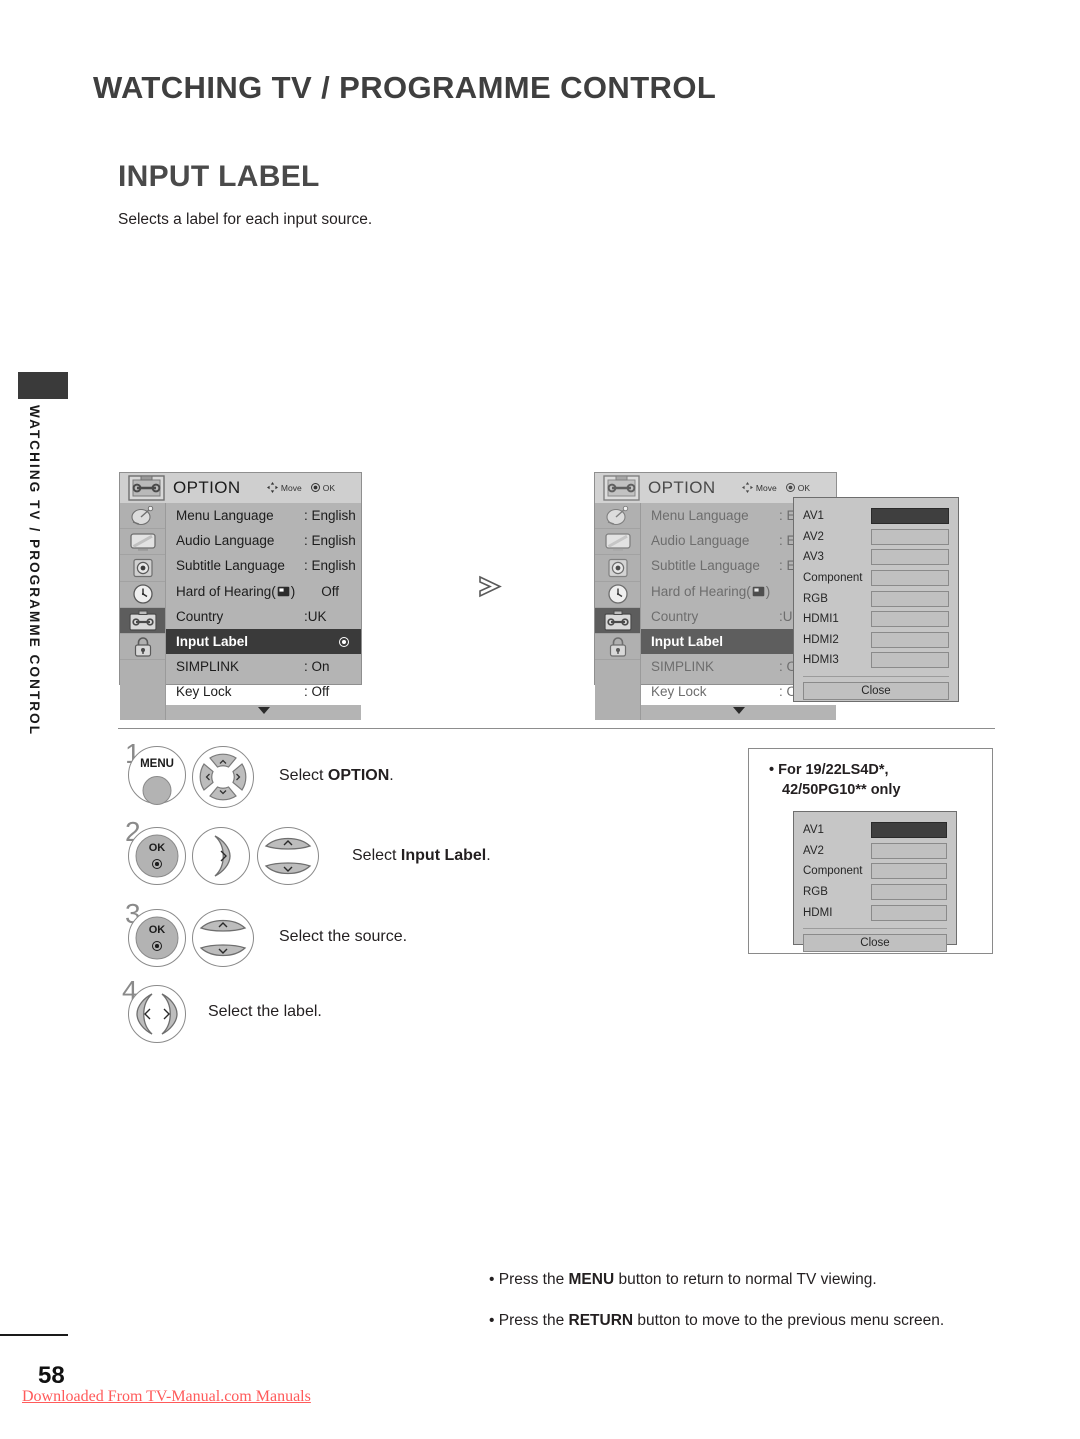 Image resolution: width=1080 pixels, height=1439 pixels. I want to click on model-note-line2-wrap: 42/50PG10** only, so click(876, 791).